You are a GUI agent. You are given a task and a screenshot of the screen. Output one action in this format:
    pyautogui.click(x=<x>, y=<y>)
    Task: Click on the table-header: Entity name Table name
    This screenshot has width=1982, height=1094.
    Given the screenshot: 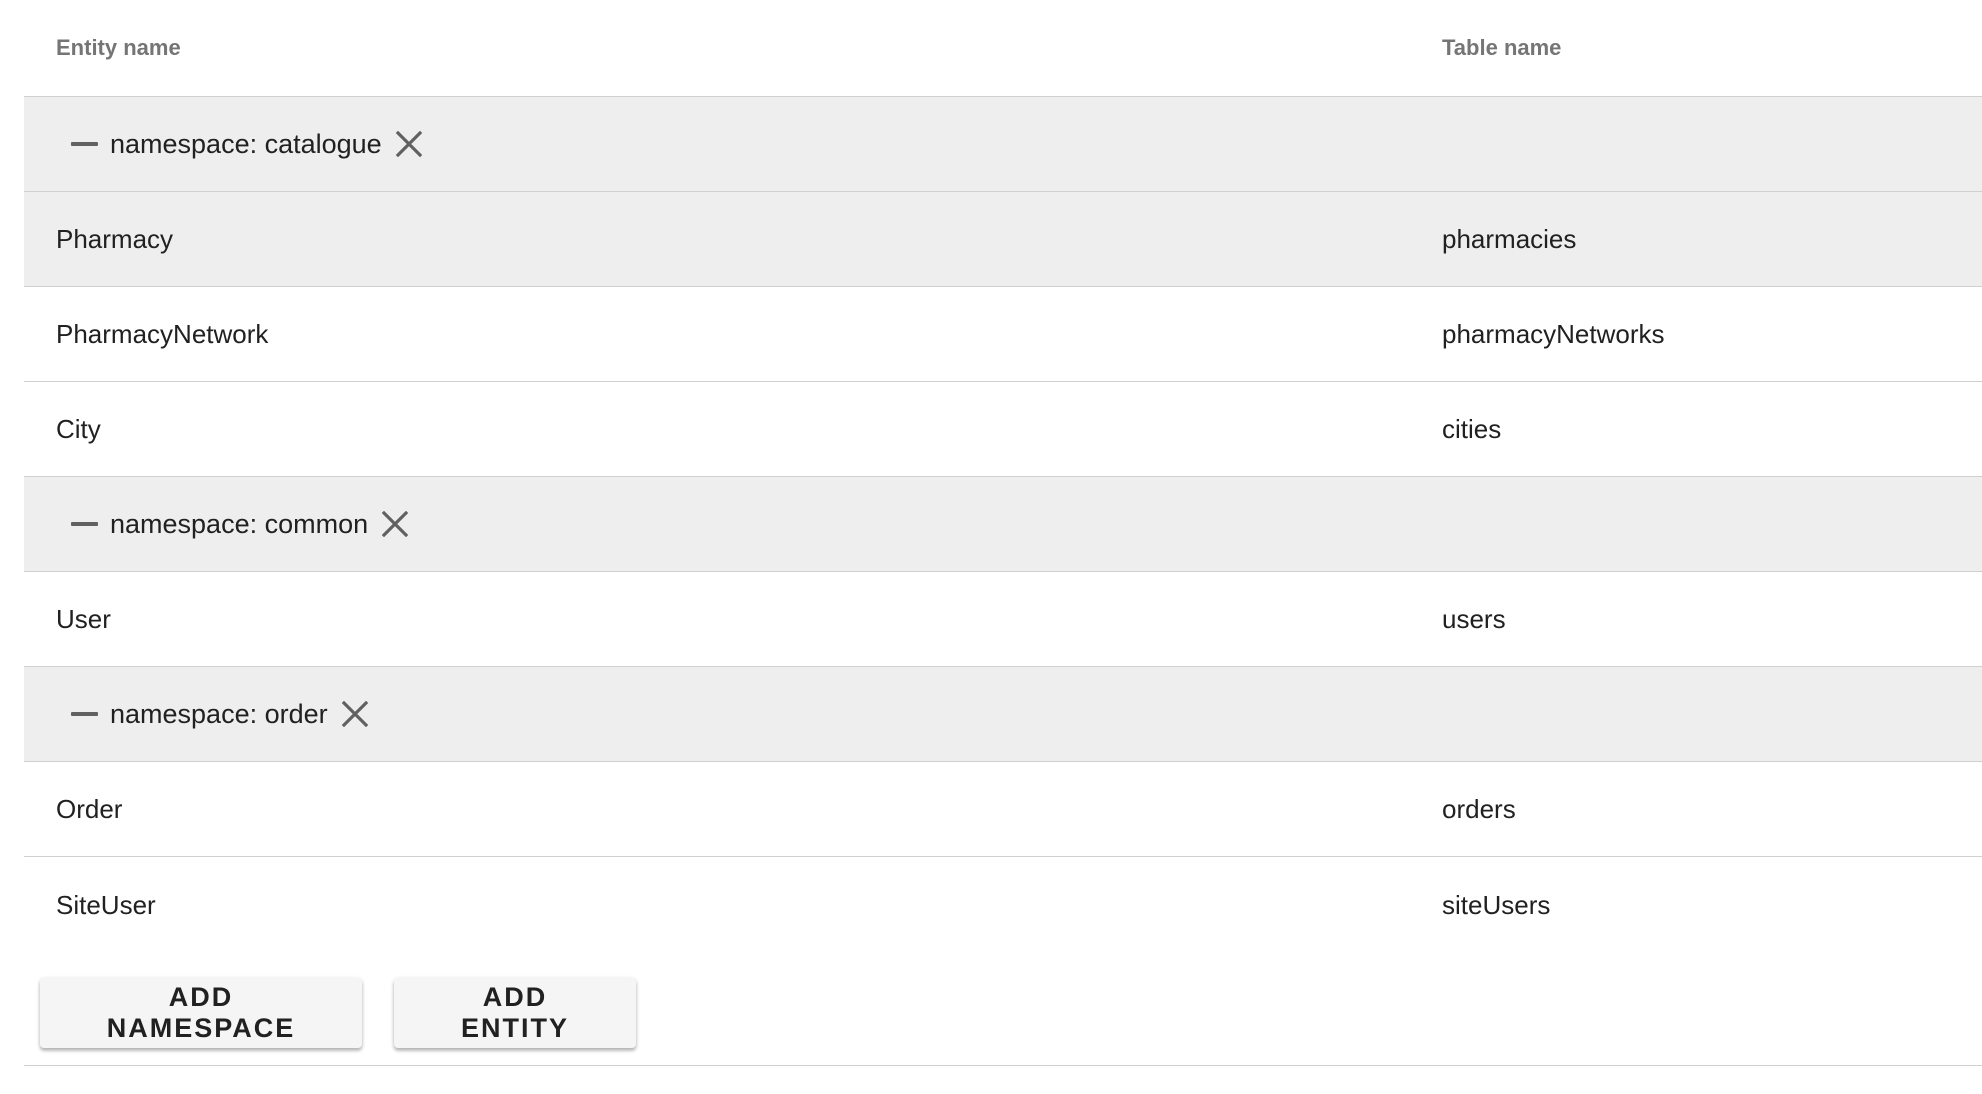 What is the action you would take?
    pyautogui.click(x=1003, y=48)
    